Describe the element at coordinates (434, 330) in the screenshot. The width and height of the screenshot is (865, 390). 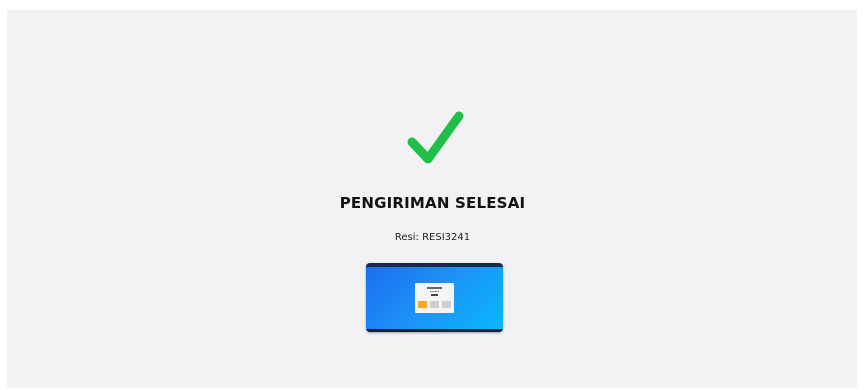
I see `thumbnail-taskbar` at that location.